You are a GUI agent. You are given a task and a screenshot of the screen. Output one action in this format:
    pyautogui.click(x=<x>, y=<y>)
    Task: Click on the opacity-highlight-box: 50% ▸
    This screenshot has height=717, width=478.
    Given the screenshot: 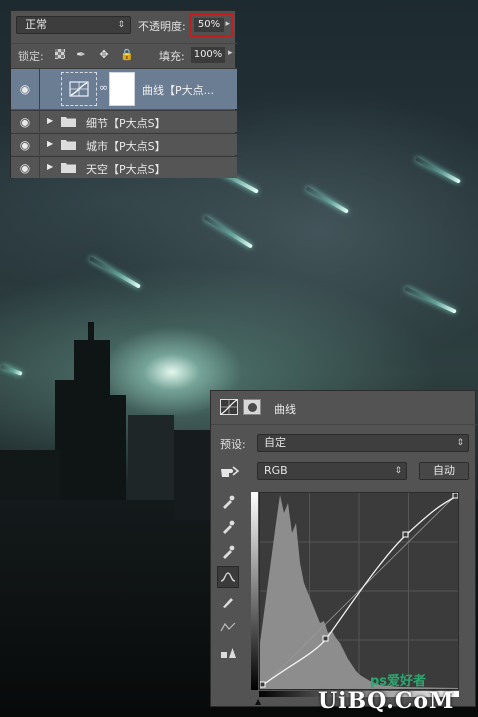 What is the action you would take?
    pyautogui.click(x=211, y=25)
    